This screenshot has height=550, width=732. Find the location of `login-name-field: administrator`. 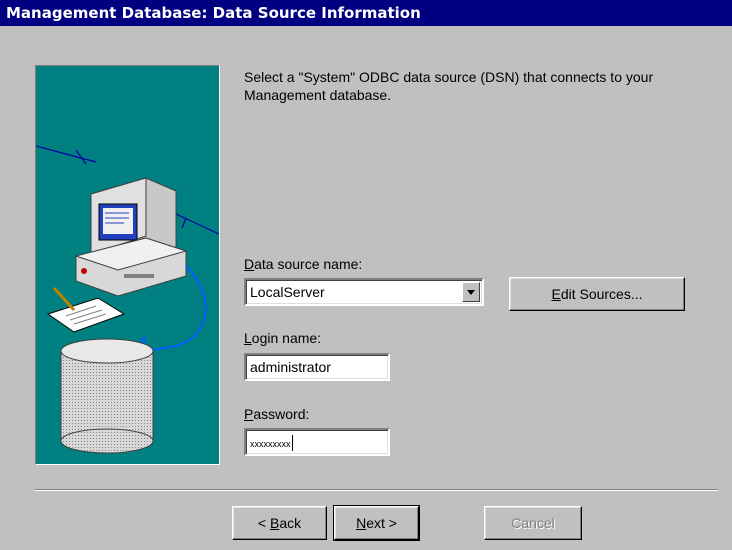

login-name-field: administrator is located at coordinates (317, 367).